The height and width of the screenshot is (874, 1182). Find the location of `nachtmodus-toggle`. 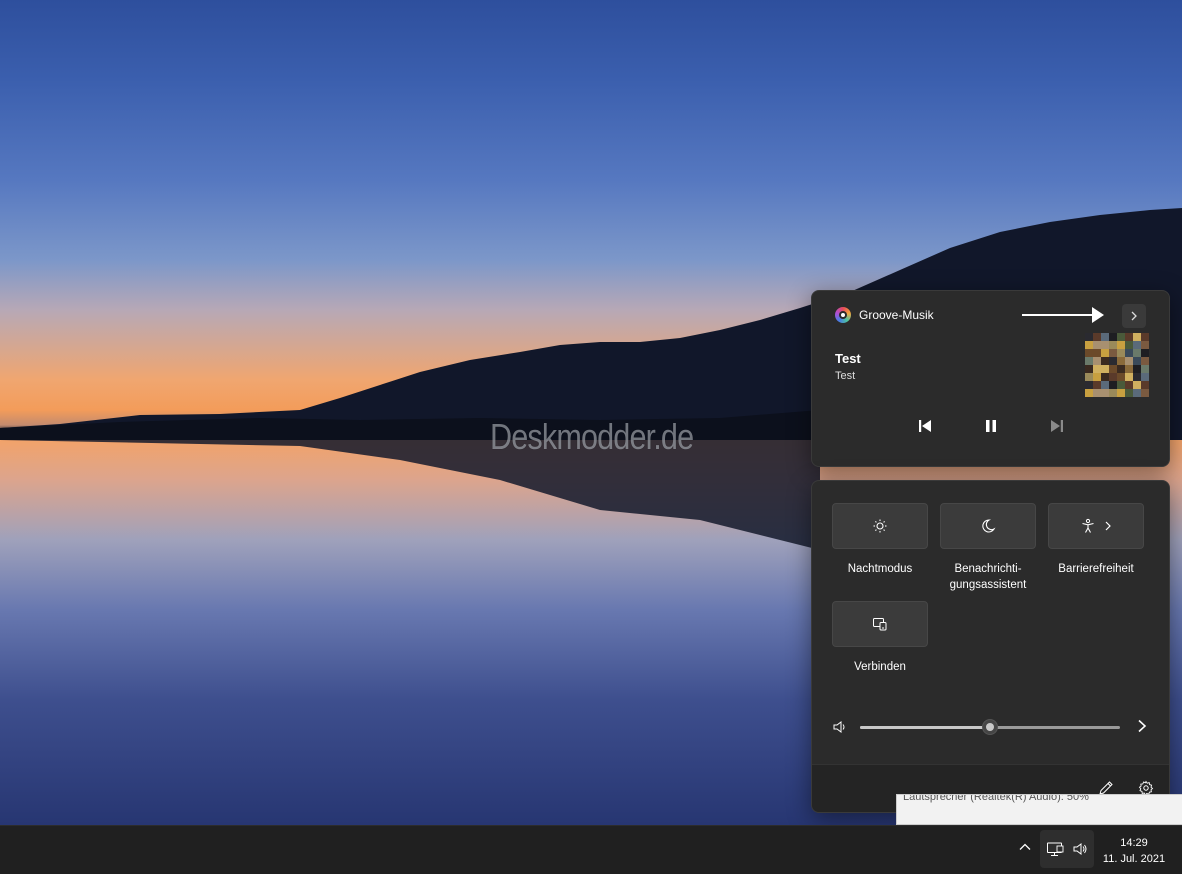

nachtmodus-toggle is located at coordinates (880, 526).